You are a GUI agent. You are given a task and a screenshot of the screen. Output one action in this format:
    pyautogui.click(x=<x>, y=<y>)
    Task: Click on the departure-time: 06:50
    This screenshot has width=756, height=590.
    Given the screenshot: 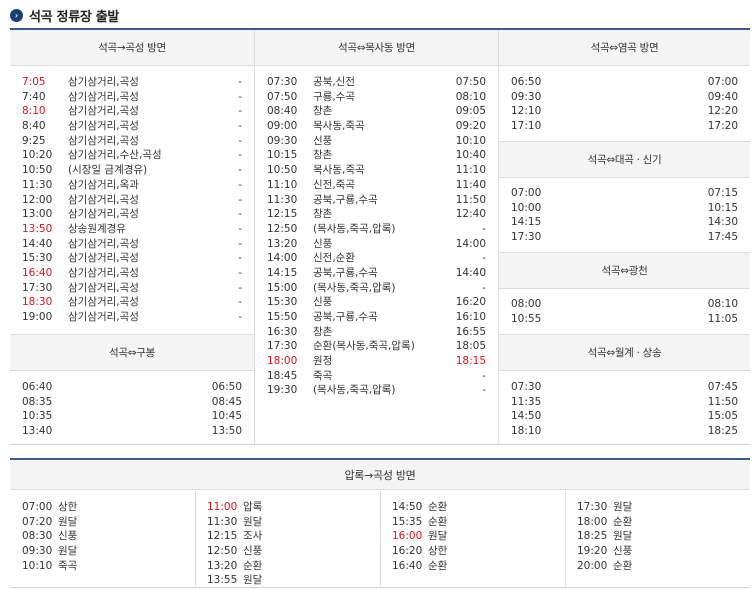 What is the action you would take?
    pyautogui.click(x=526, y=82)
    